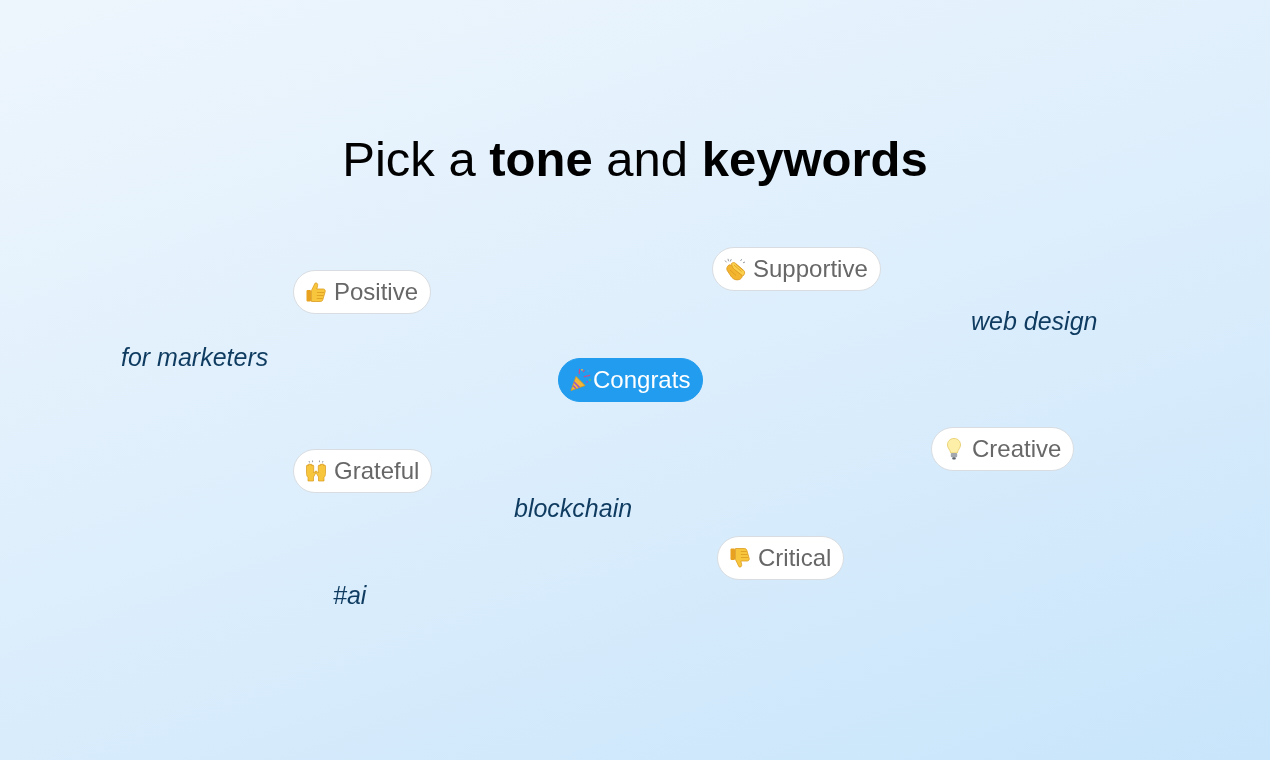  I want to click on tone-chip: Positive, so click(362, 292).